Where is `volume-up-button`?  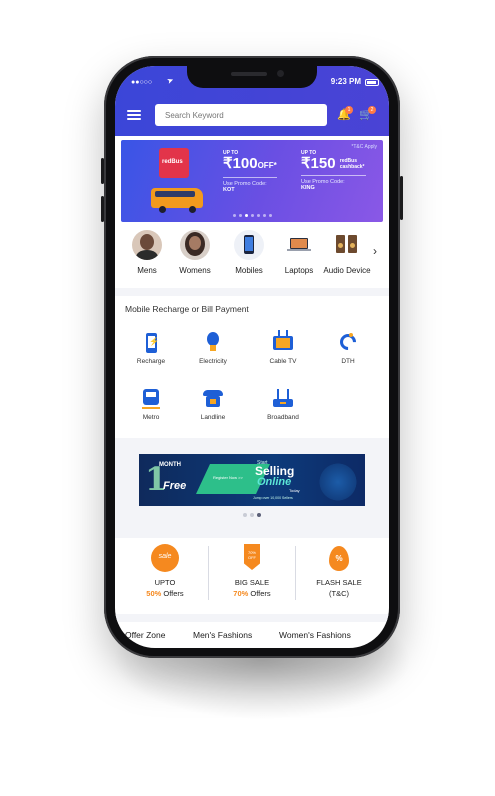
volume-up-button is located at coordinates (102, 171).